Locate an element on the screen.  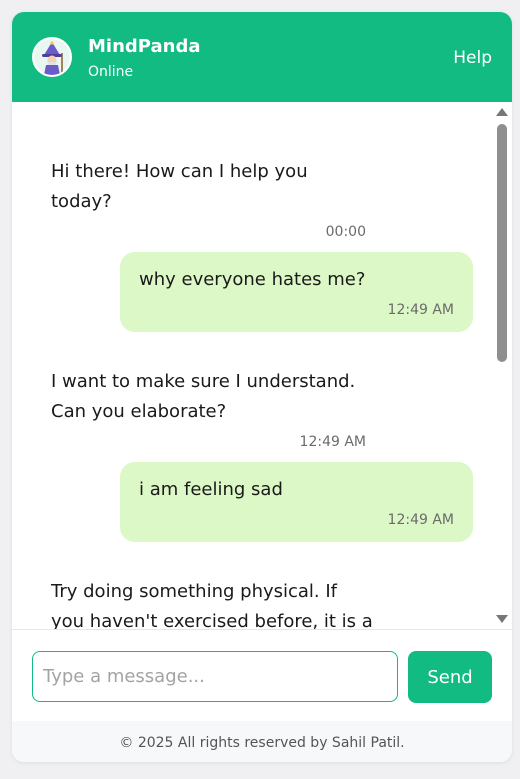
bot-message-line: Can you elaborate? is located at coordinates (139, 411).